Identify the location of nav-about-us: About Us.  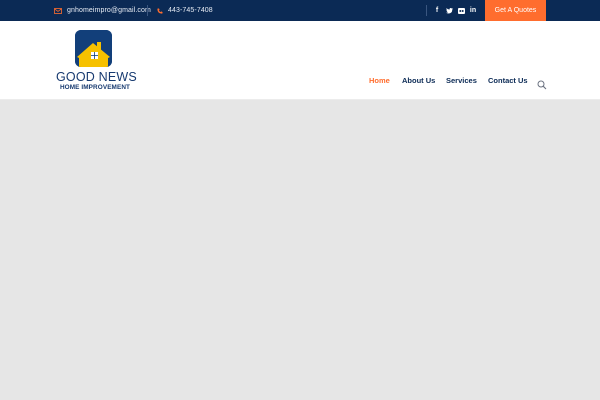
(418, 80).